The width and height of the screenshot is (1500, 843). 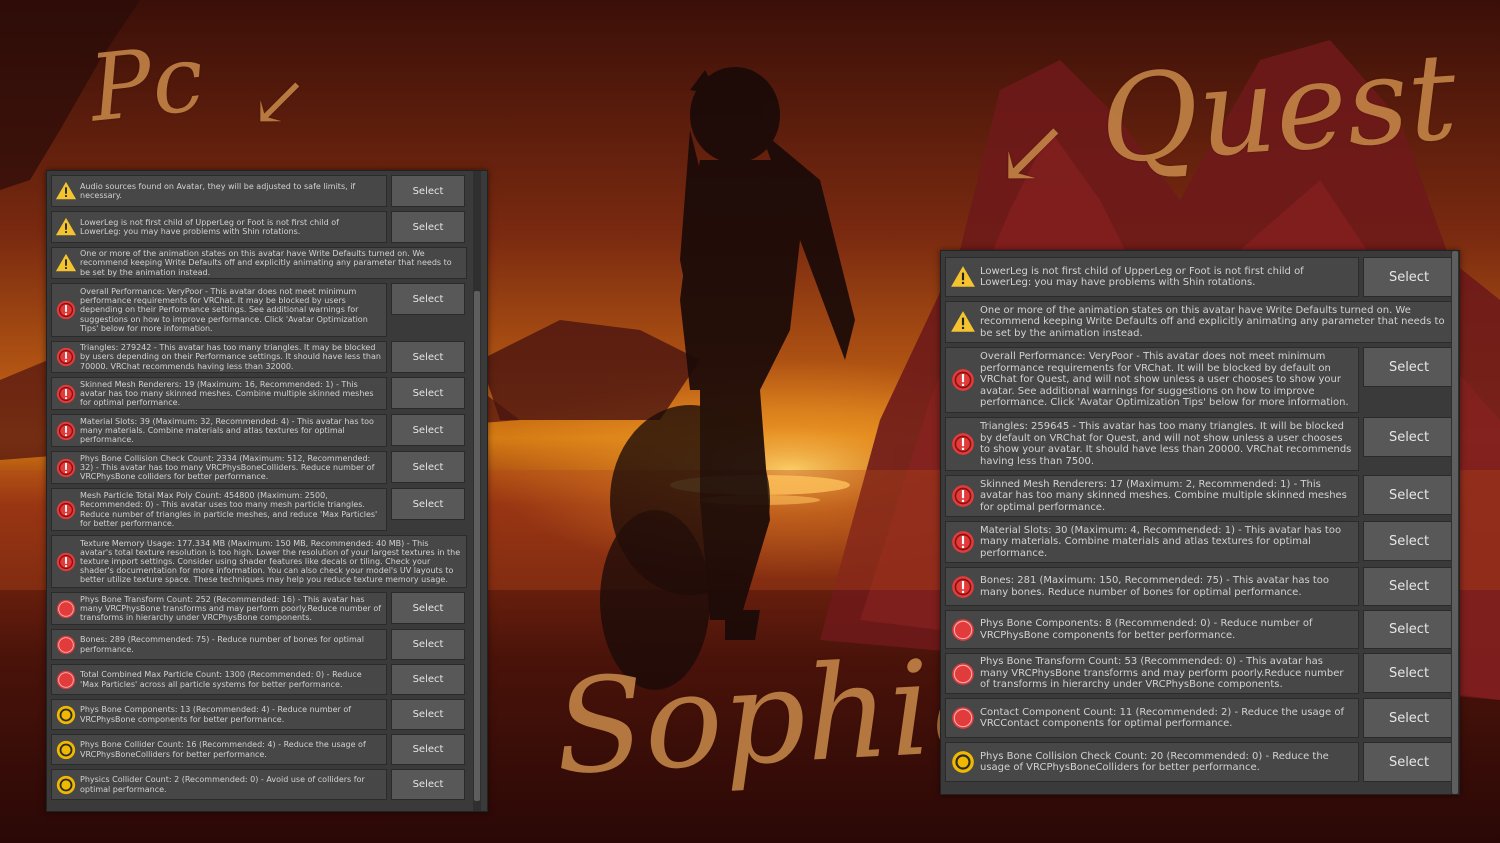 What do you see at coordinates (1278, 109) in the screenshot?
I see `quest-heading: Quest` at bounding box center [1278, 109].